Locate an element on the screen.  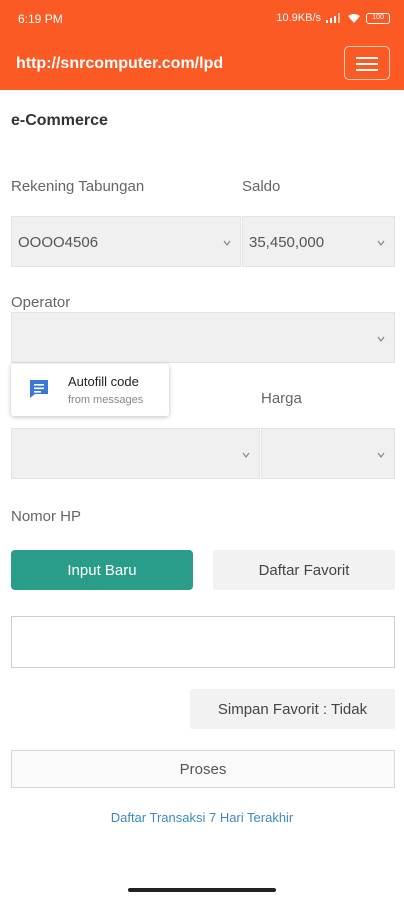
page-title: e-Commerce is located at coordinates (59, 120).